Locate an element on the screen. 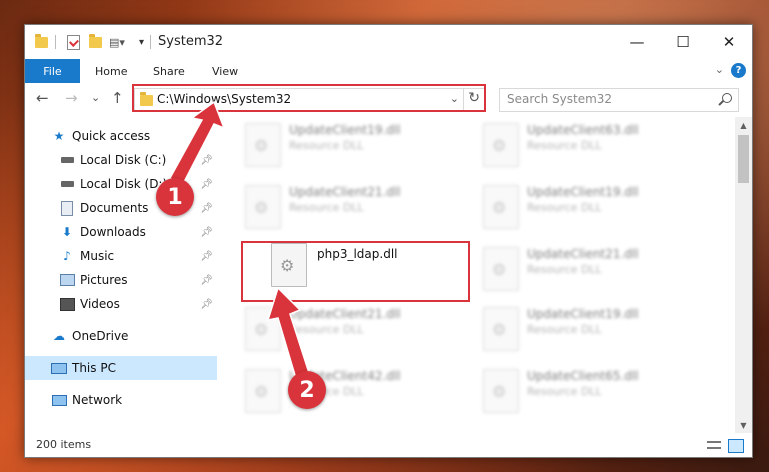 This screenshot has width=769, height=472. step-1-badge: 1 is located at coordinates (175, 197).